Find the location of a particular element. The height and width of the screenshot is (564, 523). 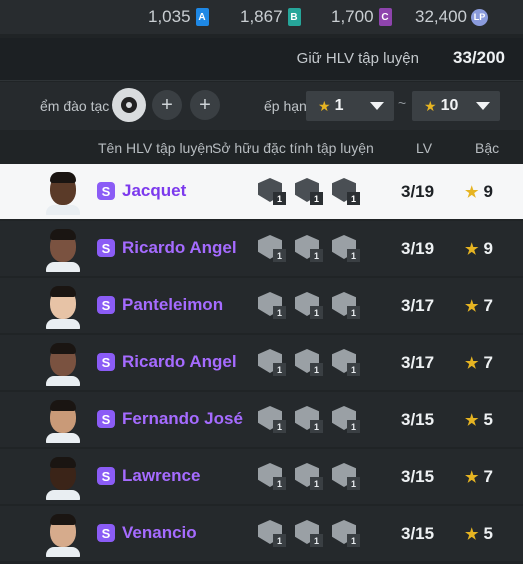

trainer-hold-bar: Giữ HLV tập luyện 33/200 is located at coordinates (261, 59).